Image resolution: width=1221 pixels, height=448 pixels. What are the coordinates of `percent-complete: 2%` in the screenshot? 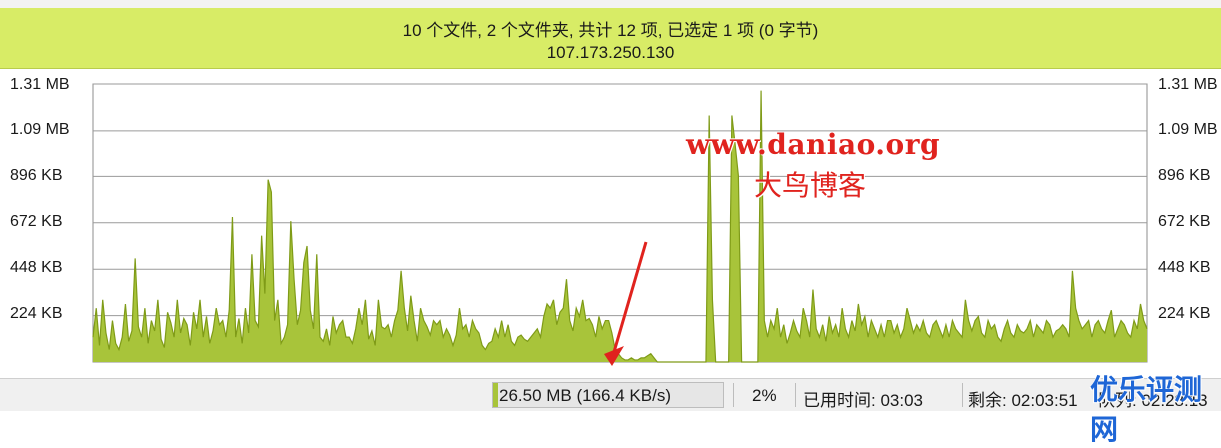 It's located at (764, 395).